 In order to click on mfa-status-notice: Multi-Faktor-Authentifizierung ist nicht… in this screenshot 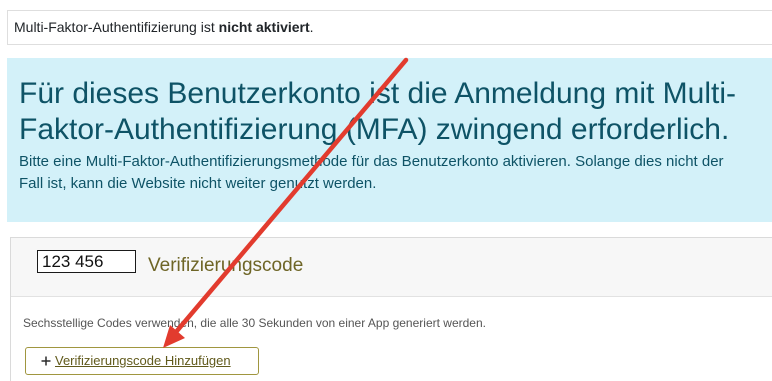, I will do `click(389, 27)`.